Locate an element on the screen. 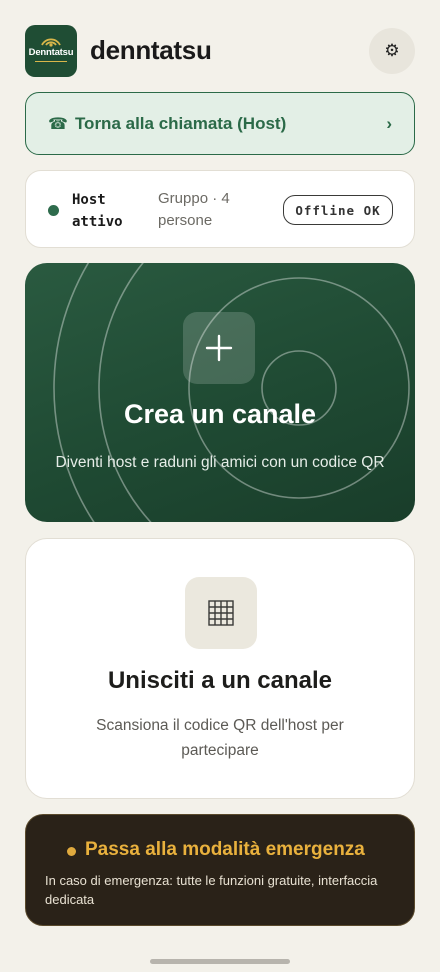 Image resolution: width=440 pixels, height=972 pixels. header: Denntatsu denntatsu ⚙ is located at coordinates (220, 51).